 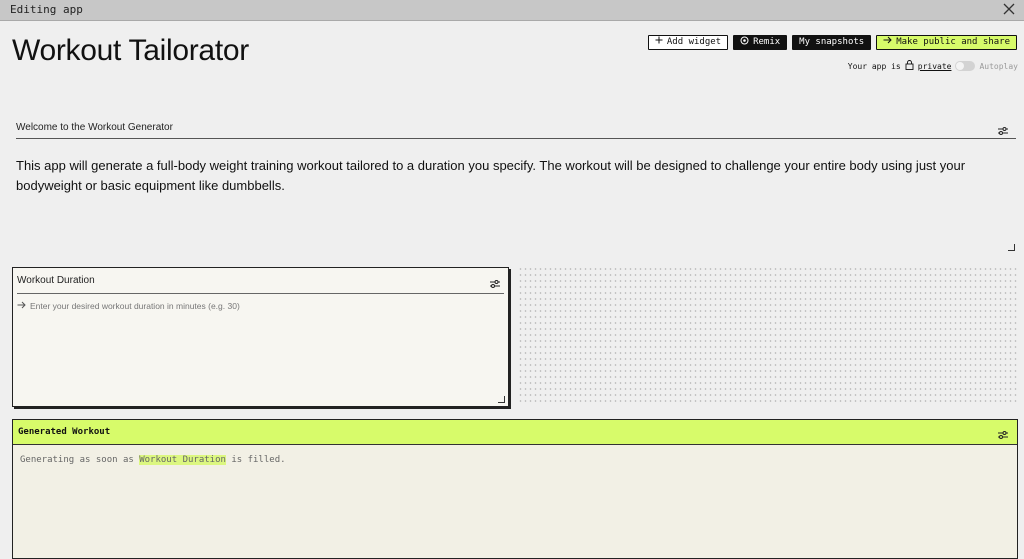 I want to click on add-widget-button: Add widget, so click(x=688, y=42).